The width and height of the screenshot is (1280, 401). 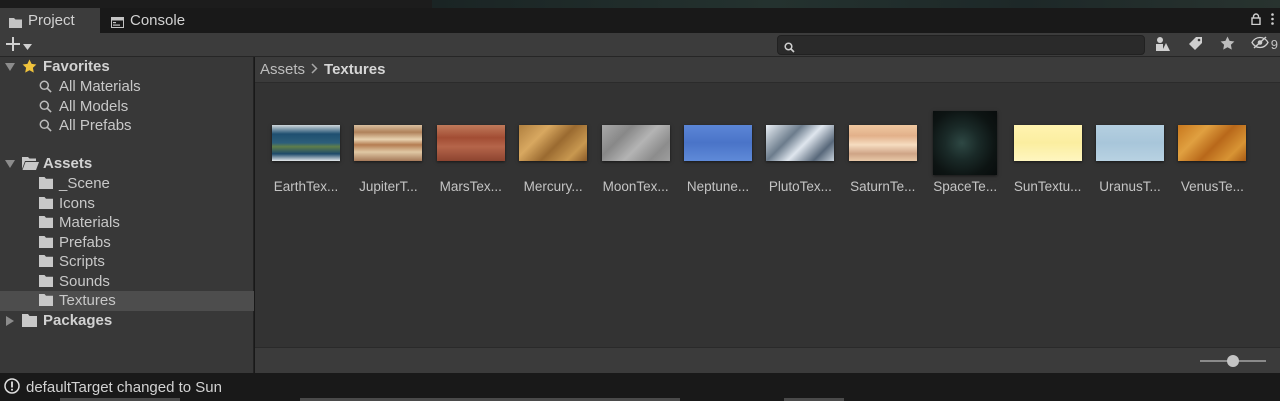 I want to click on status-bar: defaultTarget changed to Sun, so click(x=640, y=387).